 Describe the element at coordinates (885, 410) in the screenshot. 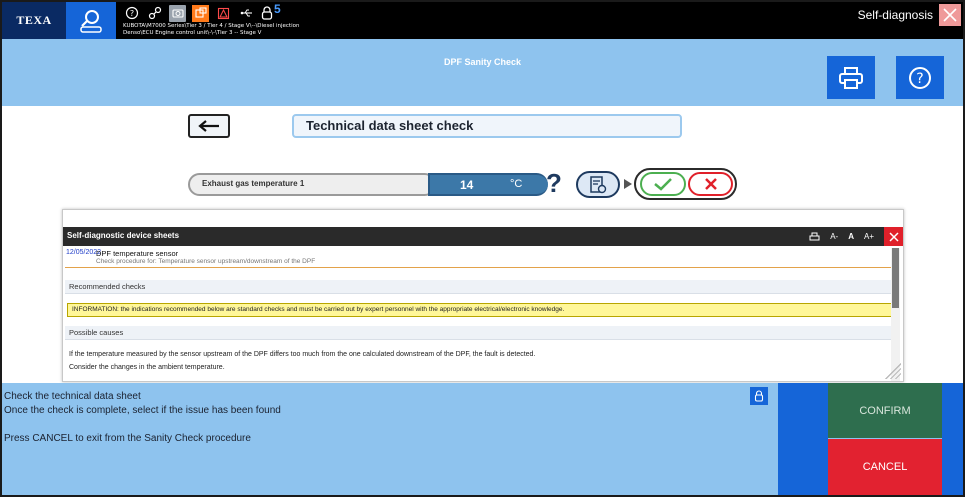

I see `confirm-button: CONFIRM` at that location.